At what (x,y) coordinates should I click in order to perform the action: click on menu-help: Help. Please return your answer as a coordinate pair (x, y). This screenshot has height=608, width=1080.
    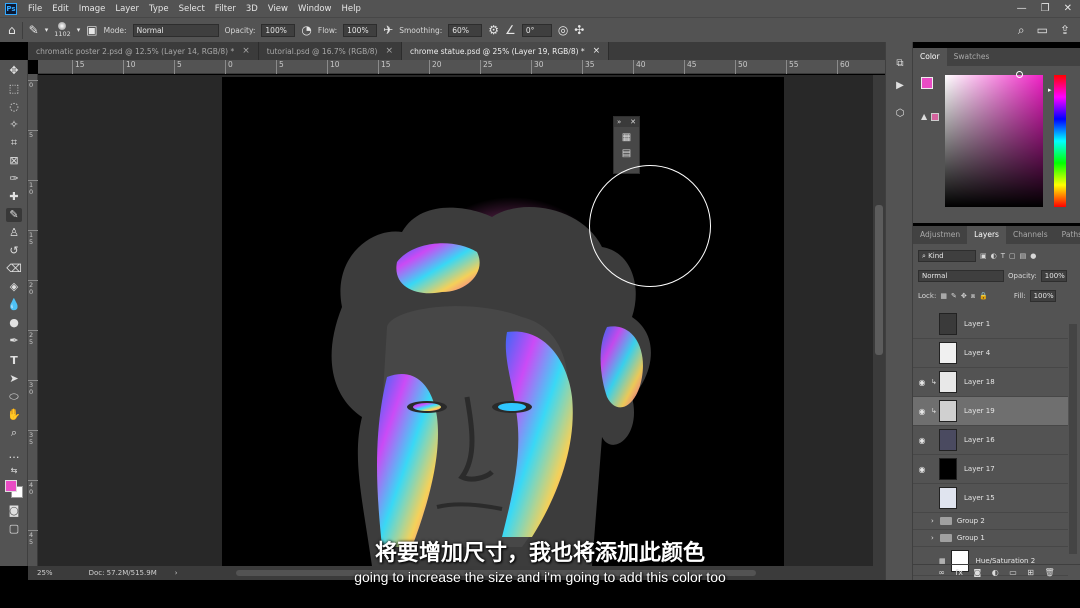
    Looking at the image, I should click on (351, 9).